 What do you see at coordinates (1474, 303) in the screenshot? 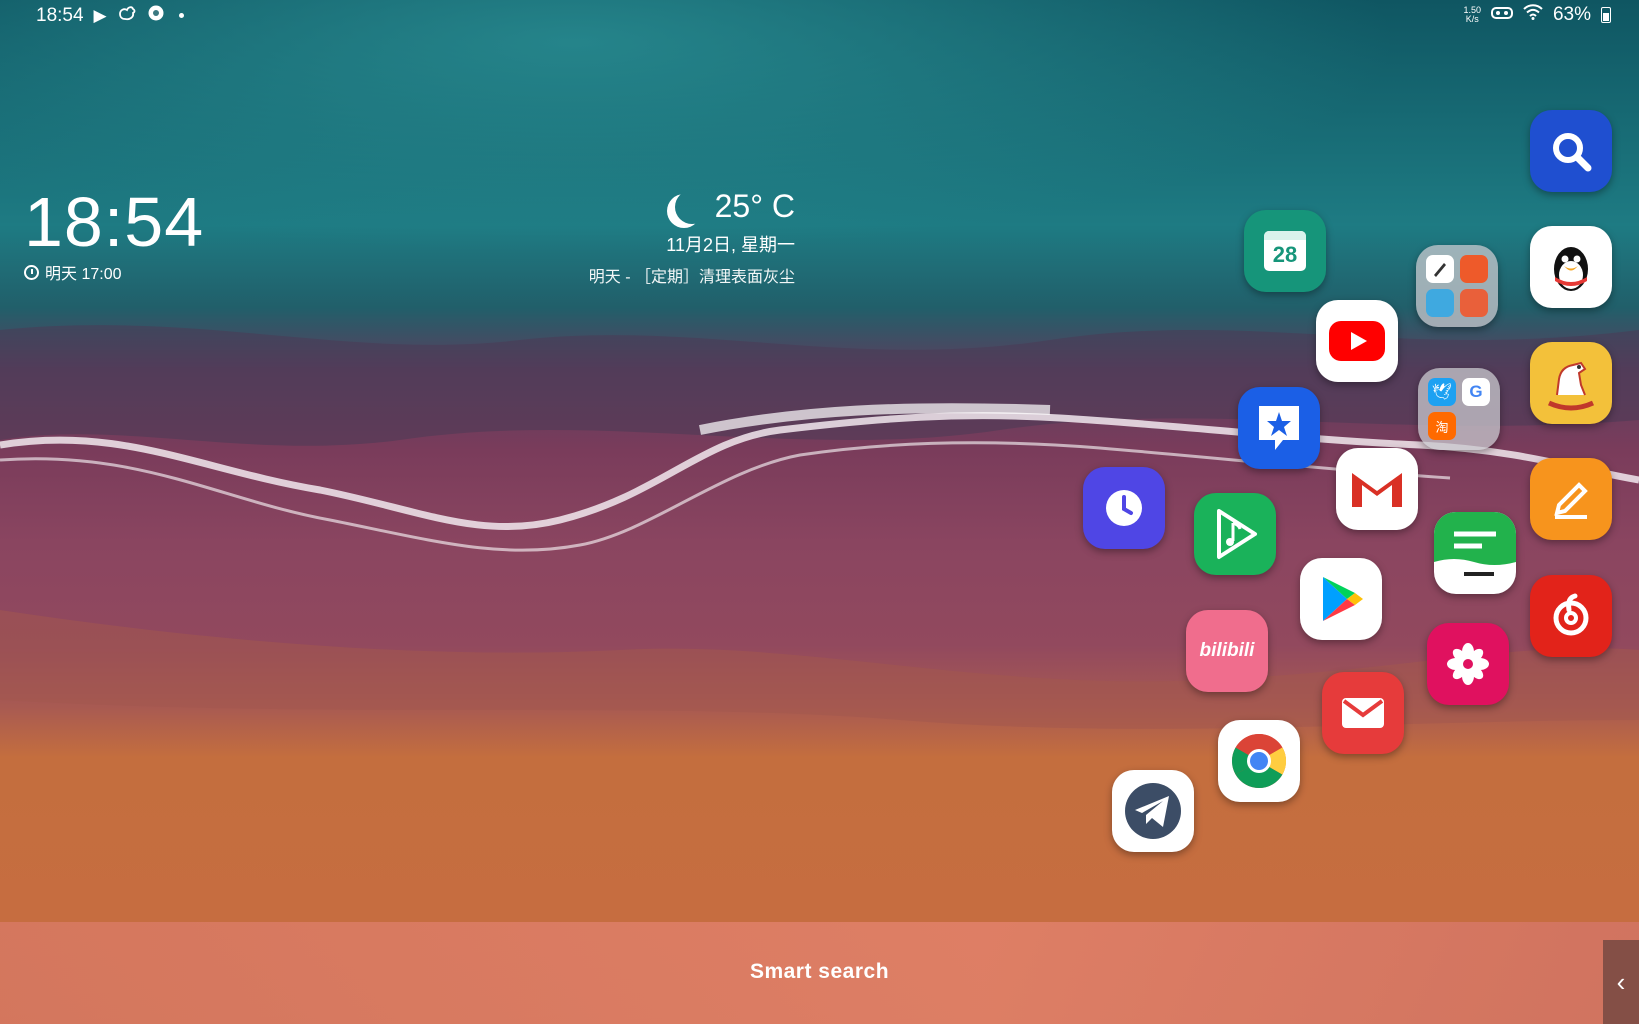
I see `flame-app-mini-icon` at bounding box center [1474, 303].